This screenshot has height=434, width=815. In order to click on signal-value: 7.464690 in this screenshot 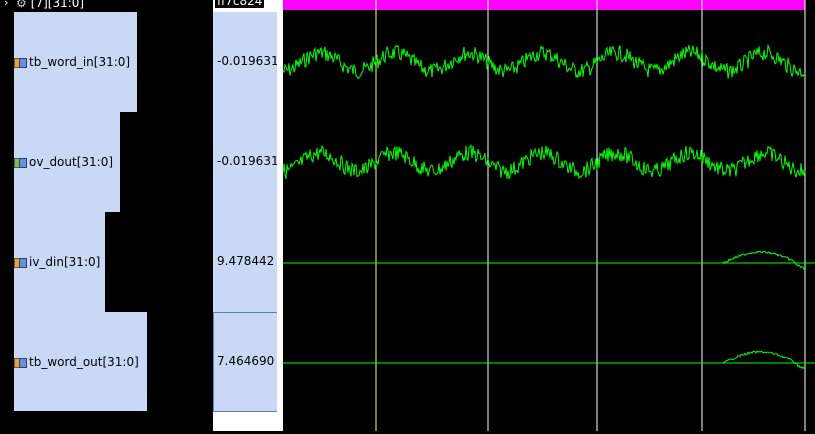, I will do `click(246, 361)`.